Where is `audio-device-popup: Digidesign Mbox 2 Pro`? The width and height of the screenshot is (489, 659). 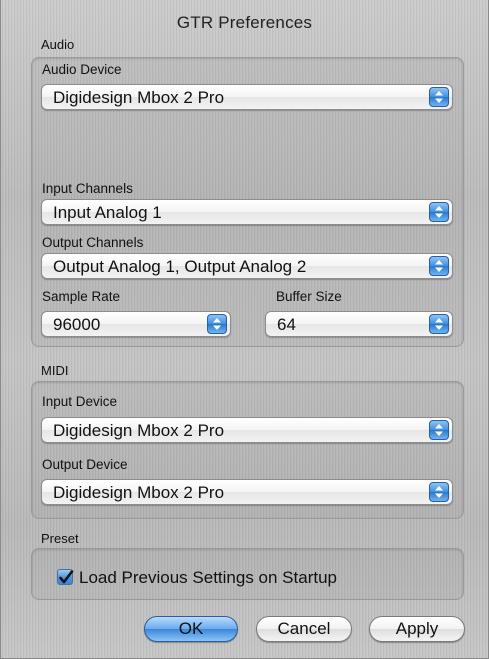
audio-device-popup: Digidesign Mbox 2 Pro is located at coordinates (247, 97).